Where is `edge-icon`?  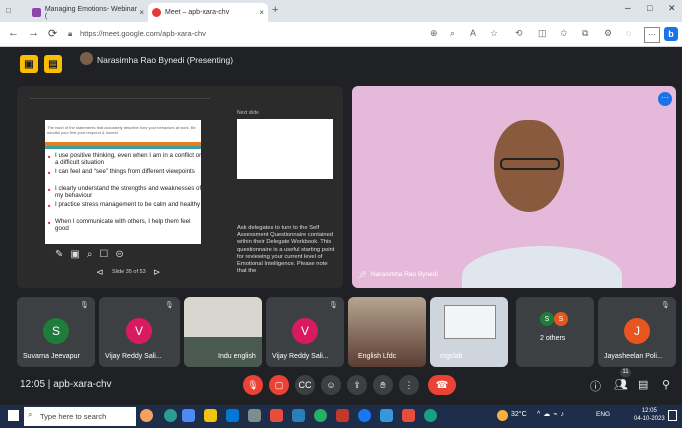
edge-icon is located at coordinates (170, 415).